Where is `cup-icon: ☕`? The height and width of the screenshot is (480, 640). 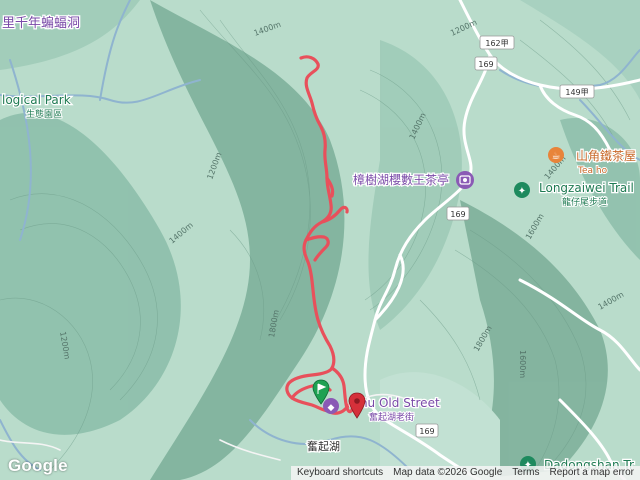
cup-icon: ☕ is located at coordinates (556, 156).